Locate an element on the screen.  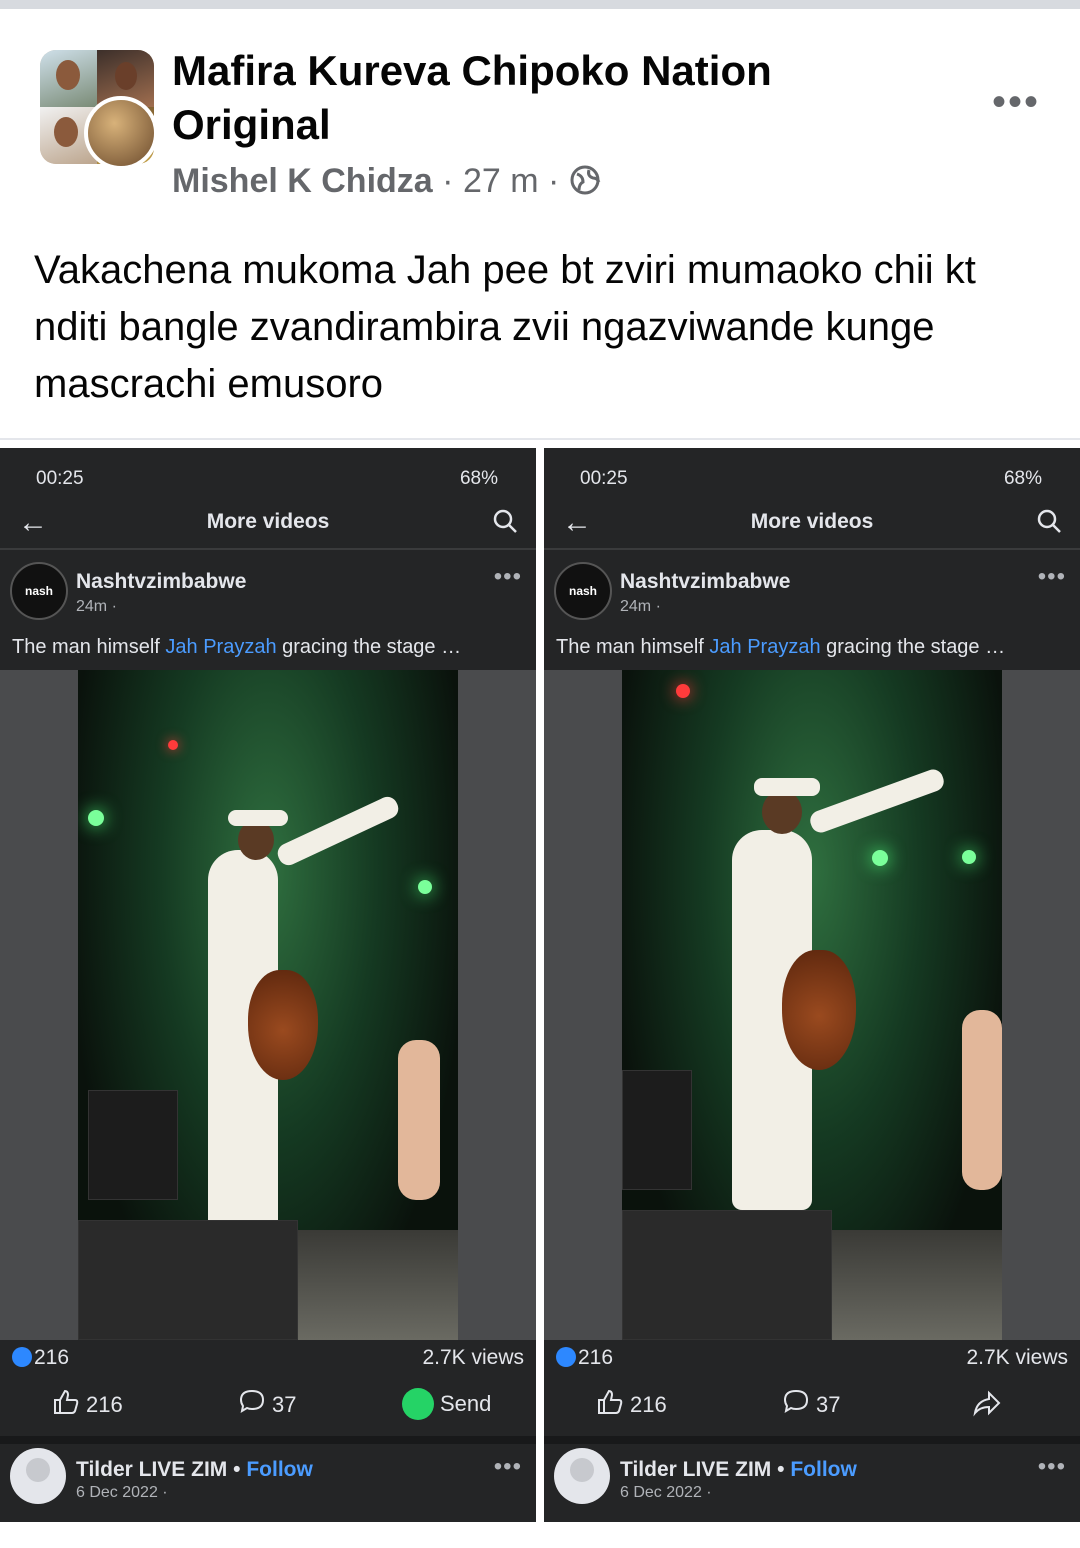
action-bar: 216 37 is located at coordinates (812, 1406).